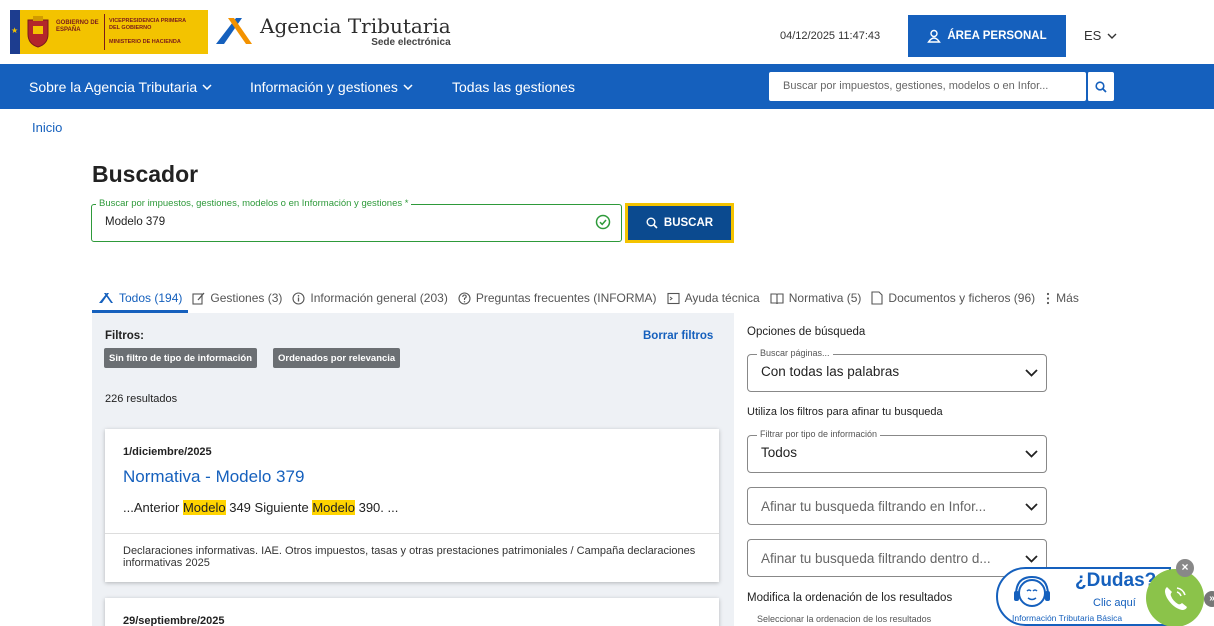  What do you see at coordinates (412, 612) in the screenshot?
I see `result-card: 29/septiembre/2025` at bounding box center [412, 612].